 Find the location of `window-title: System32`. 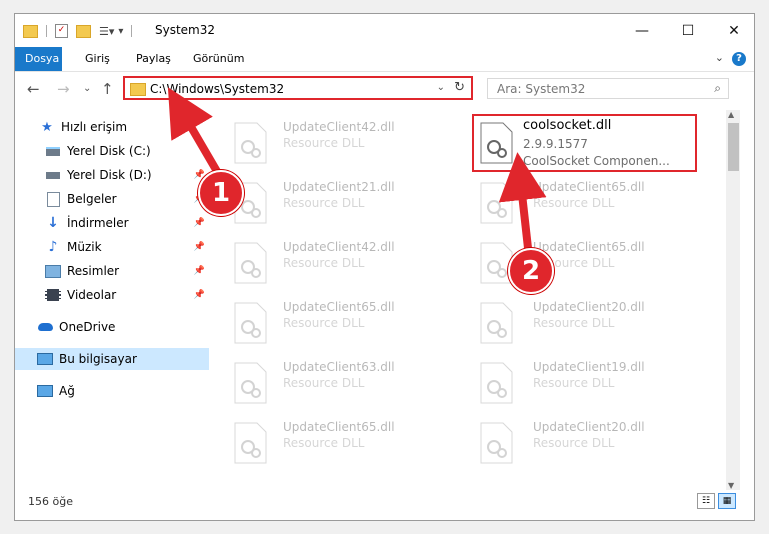

window-title: System32 is located at coordinates (185, 30).